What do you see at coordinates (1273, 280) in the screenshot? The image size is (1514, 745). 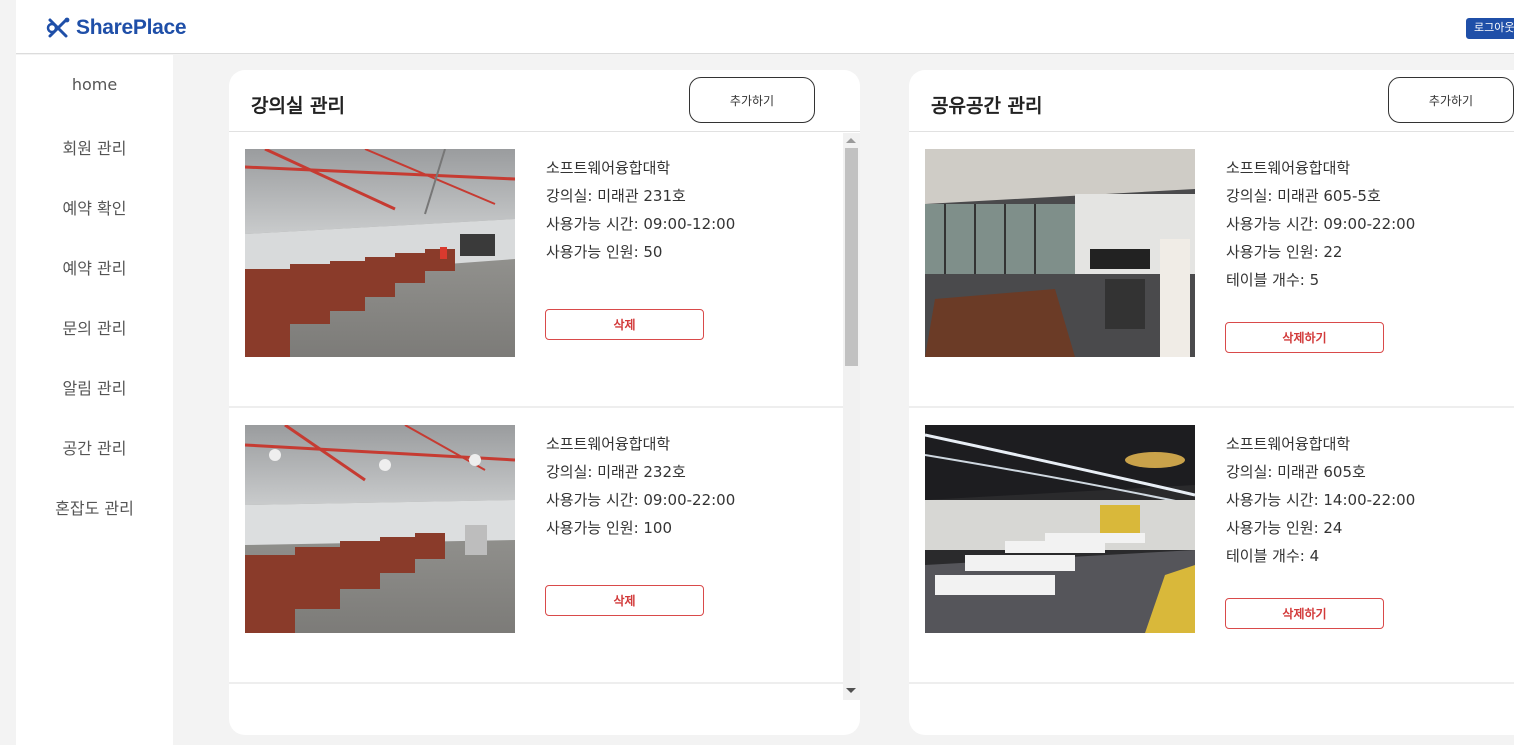 I see `table-count: 테이블 개수: 5` at bounding box center [1273, 280].